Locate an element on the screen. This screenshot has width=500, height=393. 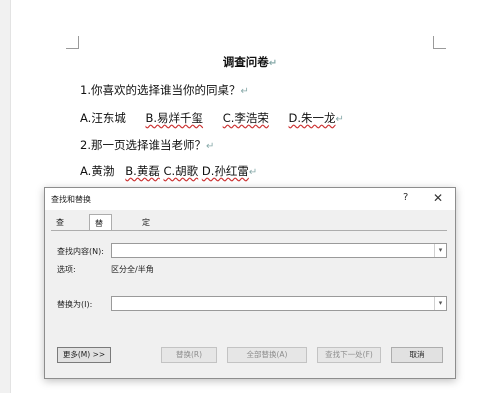
crop-mark-top-right is located at coordinates (439, 42).